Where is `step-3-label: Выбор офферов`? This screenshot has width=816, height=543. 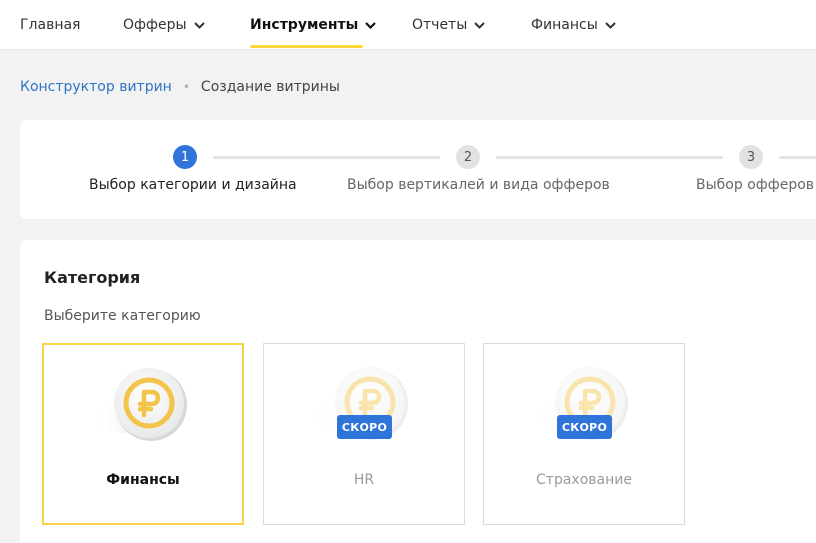
step-3-label: Выбор офферов is located at coordinates (755, 185).